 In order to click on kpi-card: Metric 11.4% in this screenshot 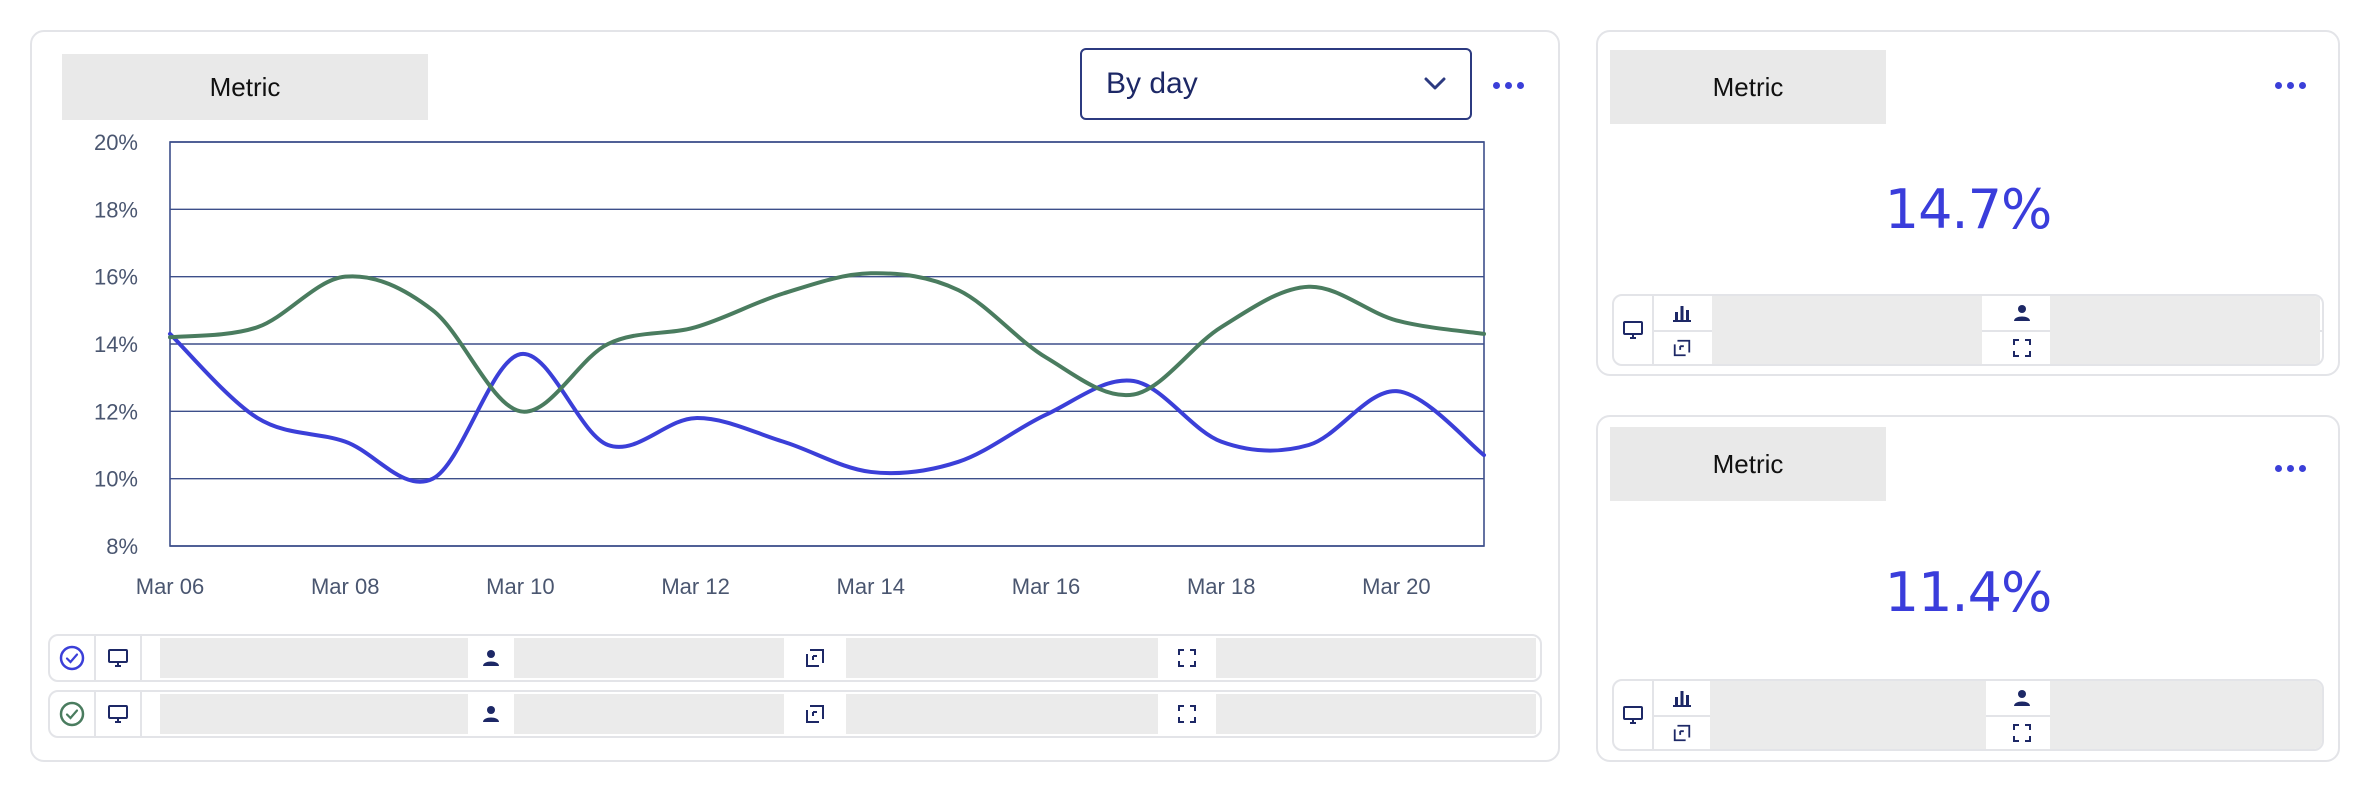, I will do `click(1968, 588)`.